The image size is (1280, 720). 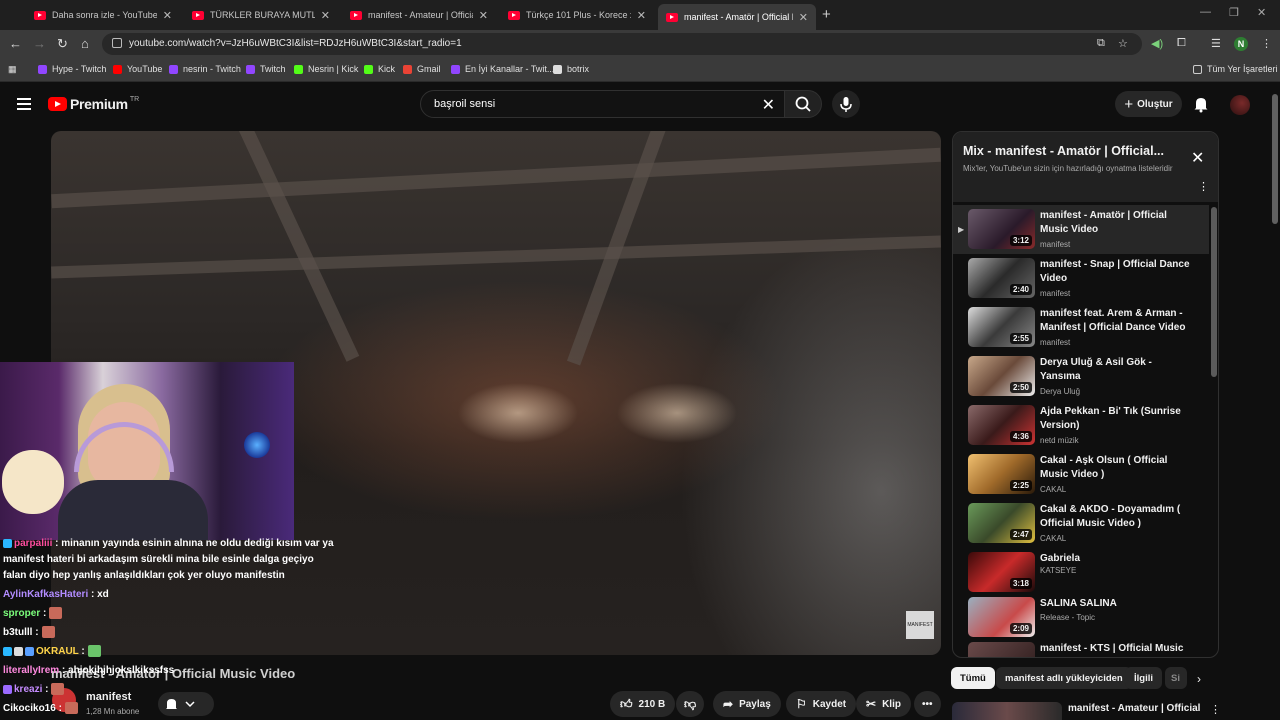 I want to click on search-button, so click(x=803, y=104).